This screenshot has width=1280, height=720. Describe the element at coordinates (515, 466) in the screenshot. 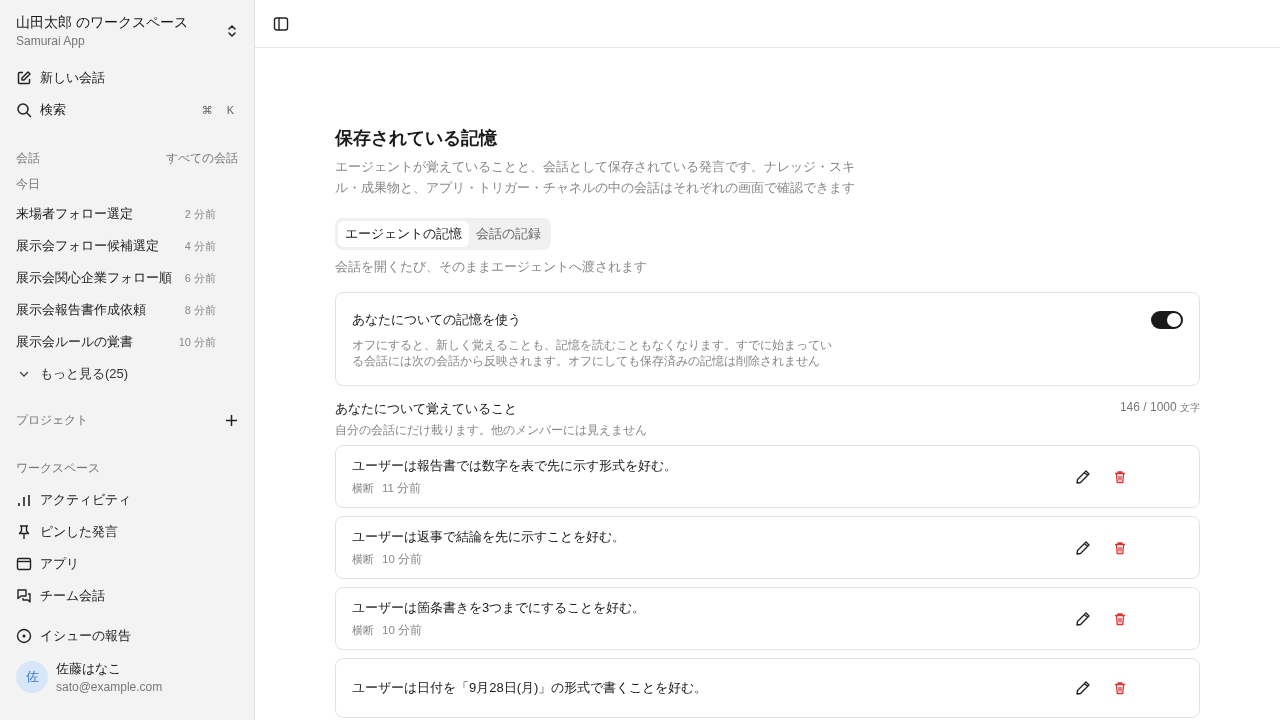

I see `memory-text: ユーザーは報告書では数字を表で先に示す形式を好む。` at that location.